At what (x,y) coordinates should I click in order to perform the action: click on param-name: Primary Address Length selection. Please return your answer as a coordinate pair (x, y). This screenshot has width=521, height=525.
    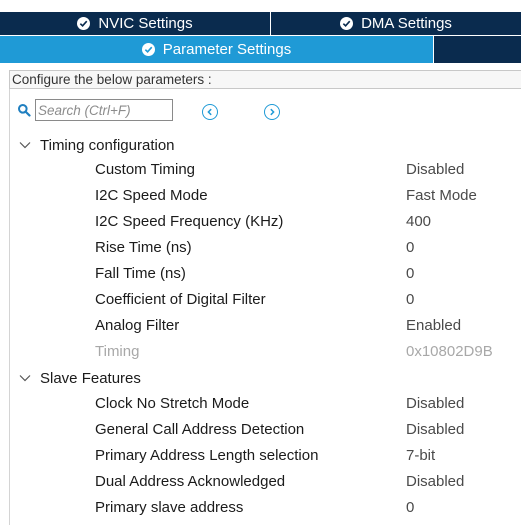
    Looking at the image, I should click on (207, 455).